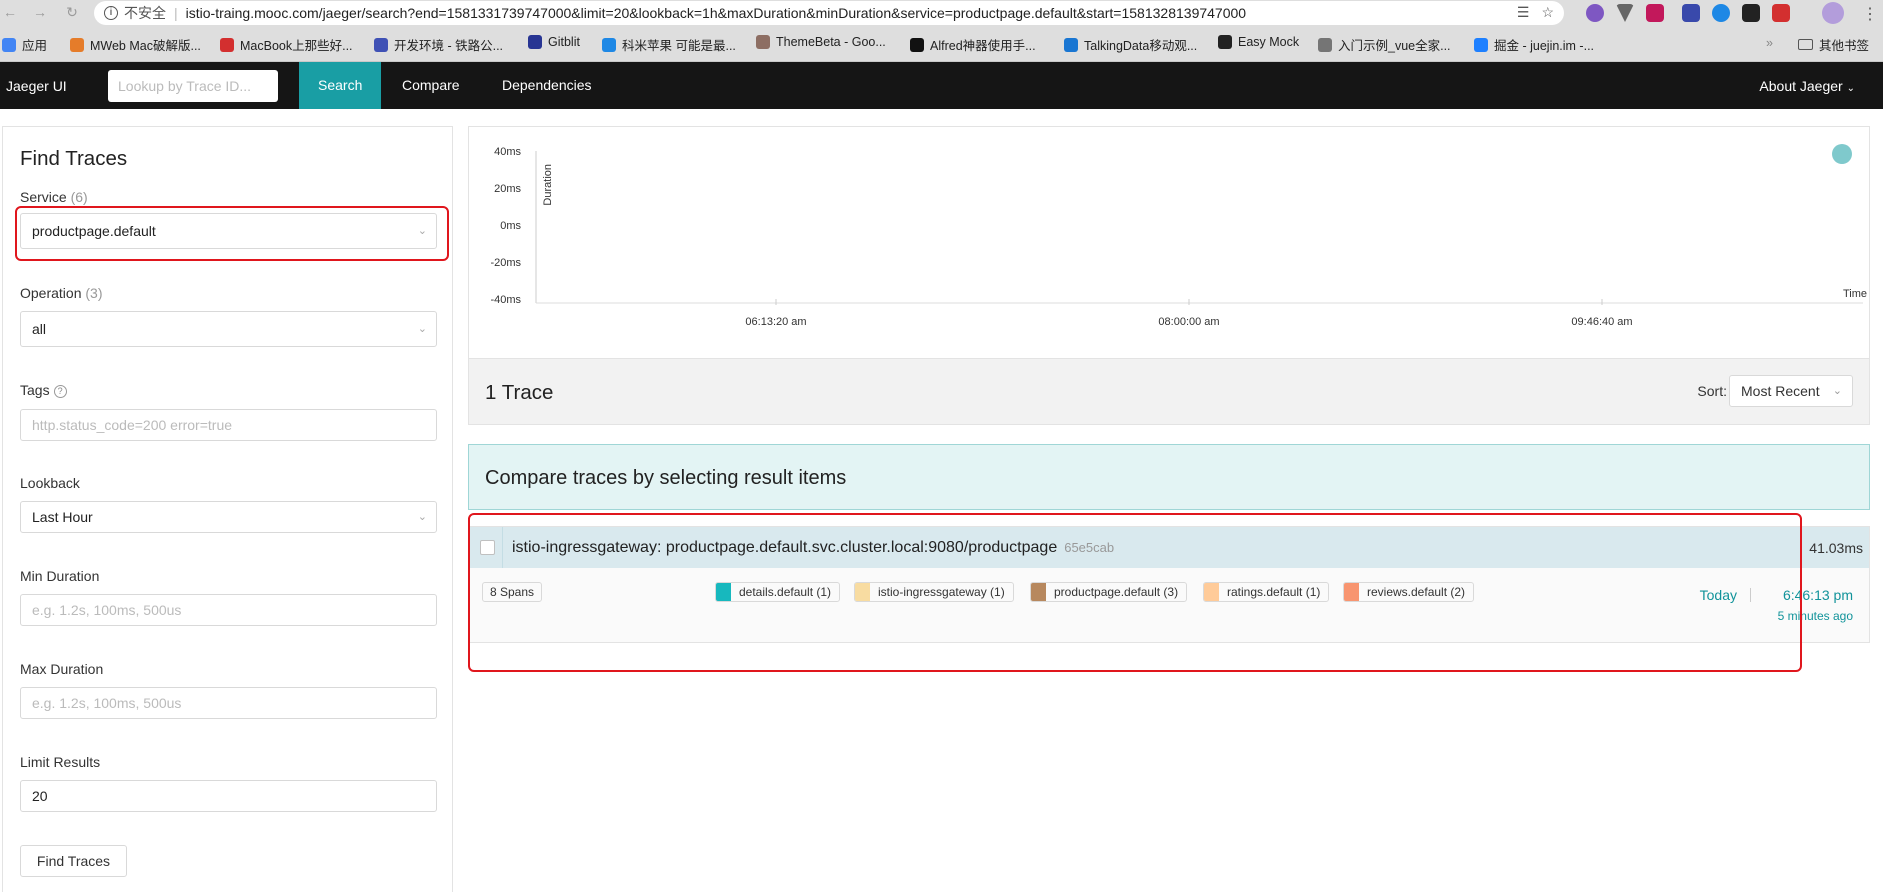  What do you see at coordinates (145, 13) in the screenshot?
I see `security-label: 不安全` at bounding box center [145, 13].